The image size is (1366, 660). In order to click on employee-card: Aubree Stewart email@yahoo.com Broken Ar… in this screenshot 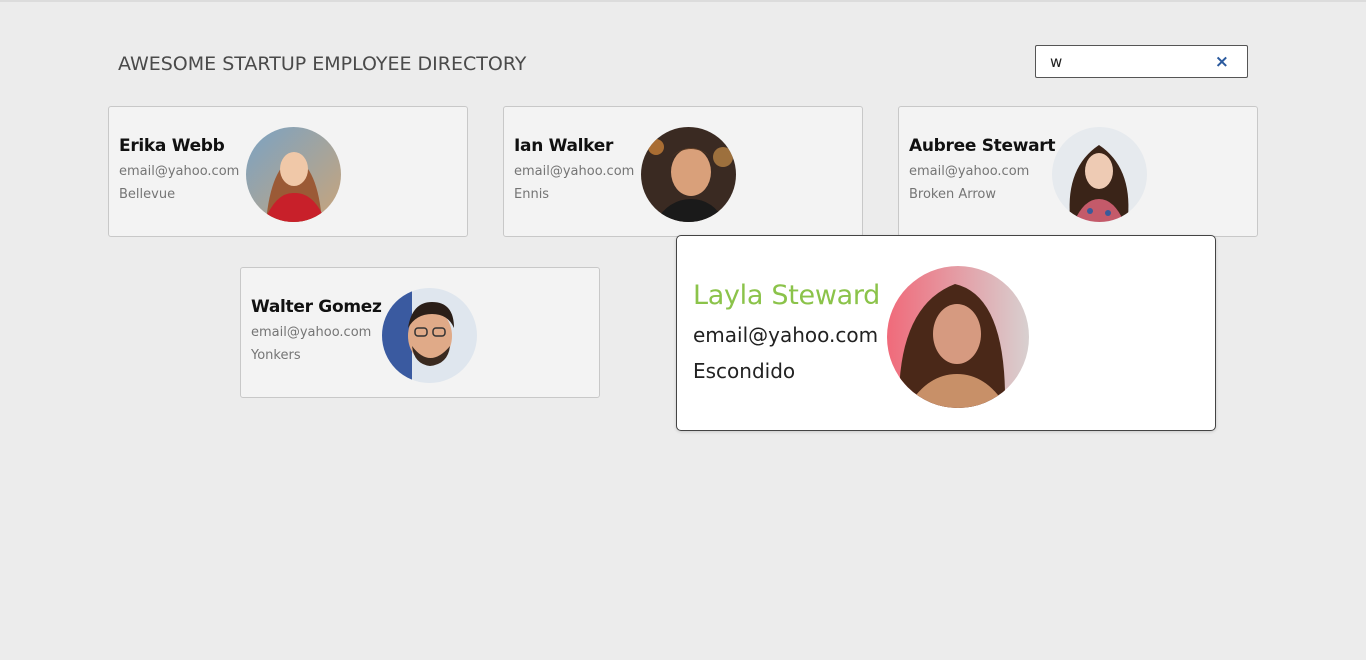, I will do `click(1078, 171)`.